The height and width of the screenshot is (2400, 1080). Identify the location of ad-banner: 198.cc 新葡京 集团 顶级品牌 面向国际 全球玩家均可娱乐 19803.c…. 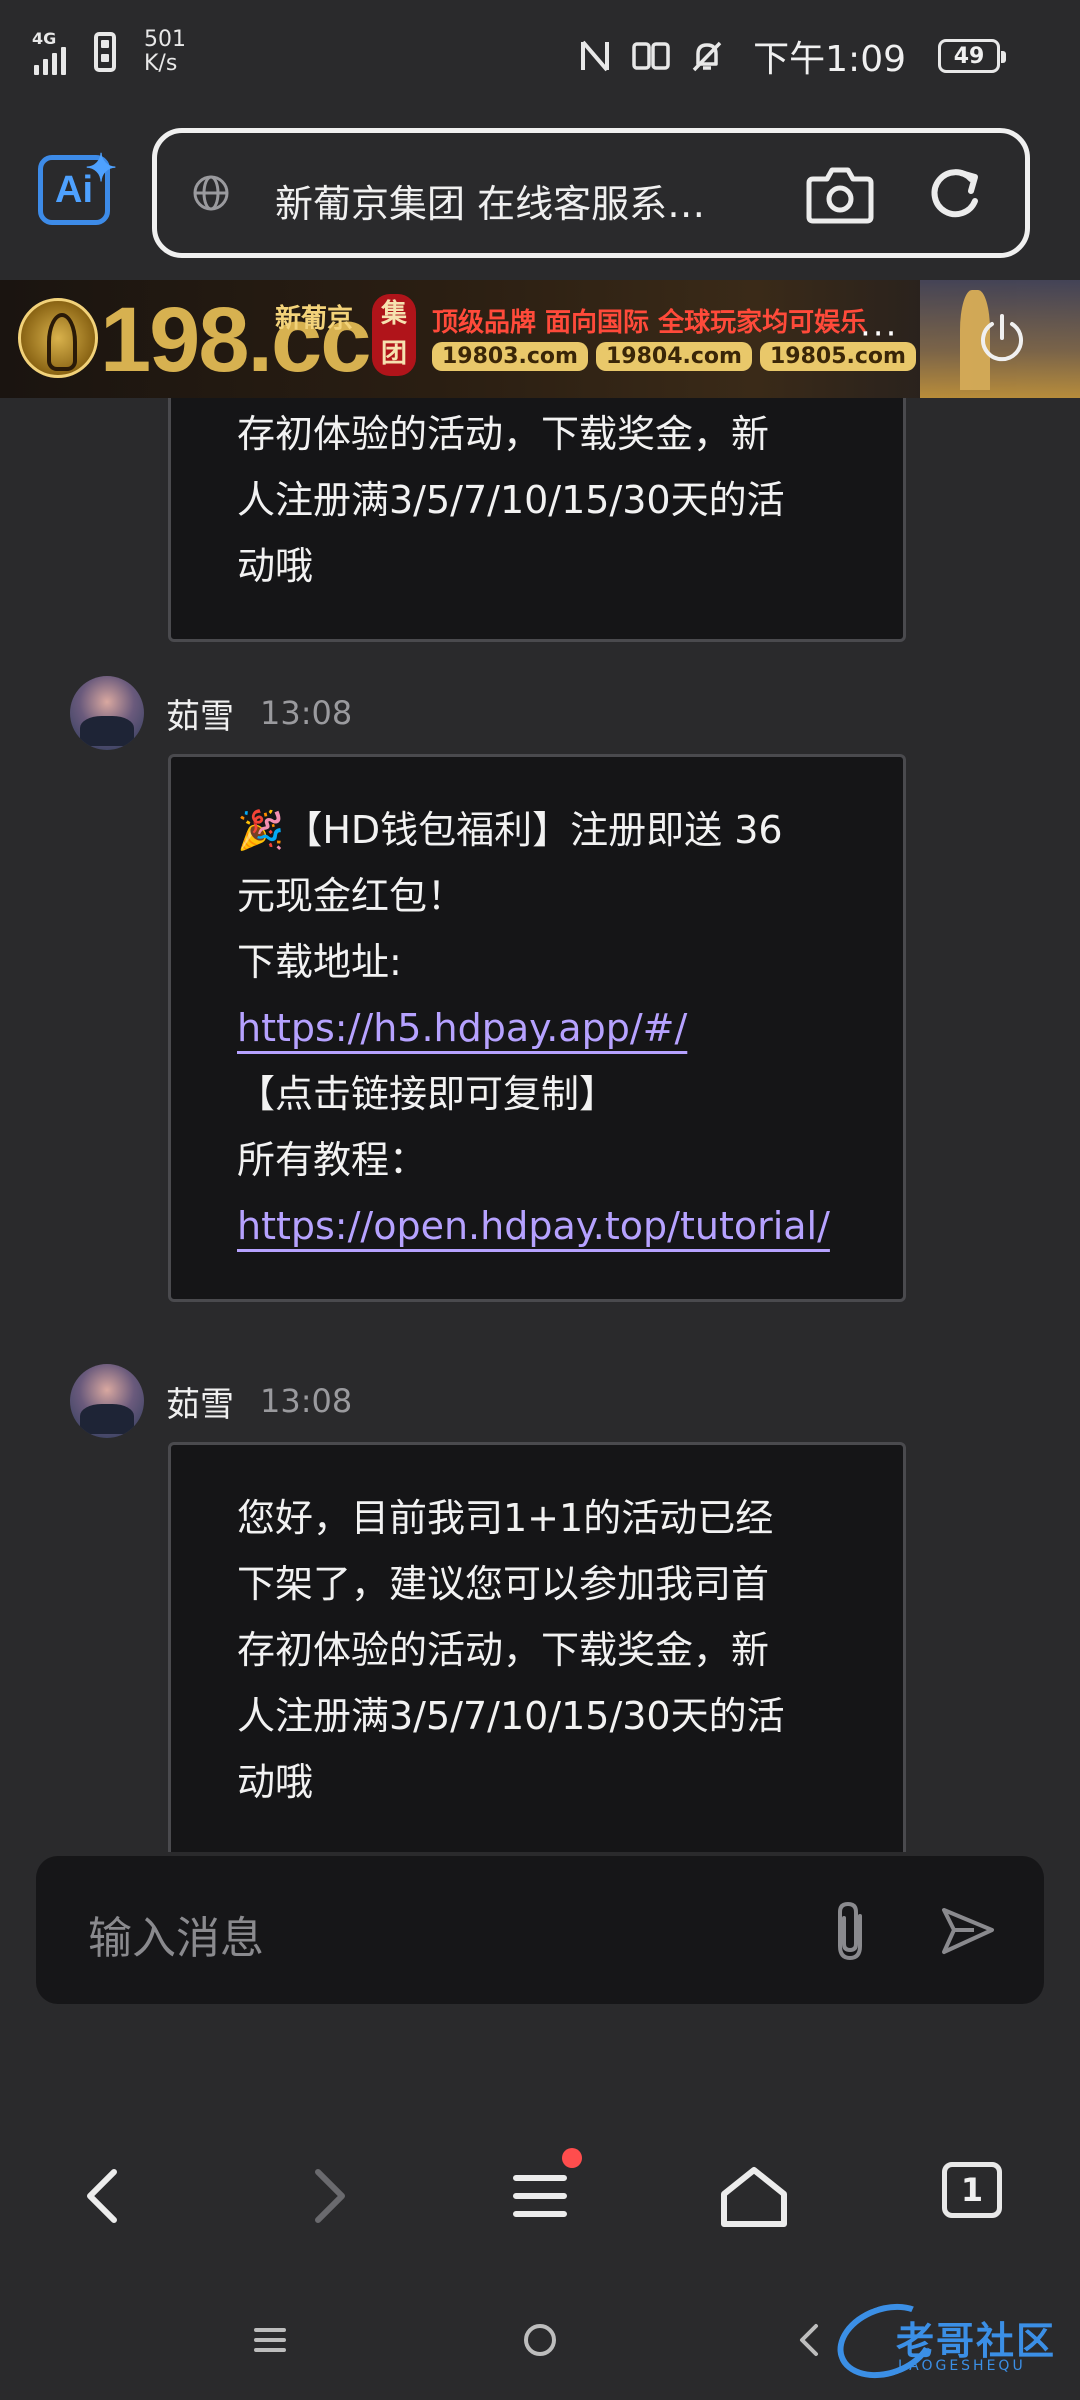
(540, 339).